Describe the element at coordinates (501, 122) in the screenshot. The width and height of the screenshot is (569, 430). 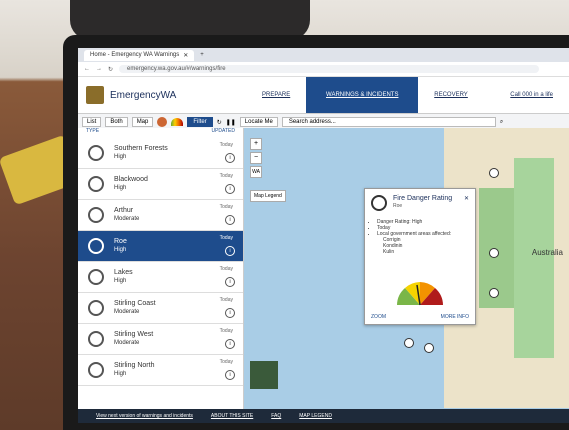
I see `search-icon: ⌕` at that location.